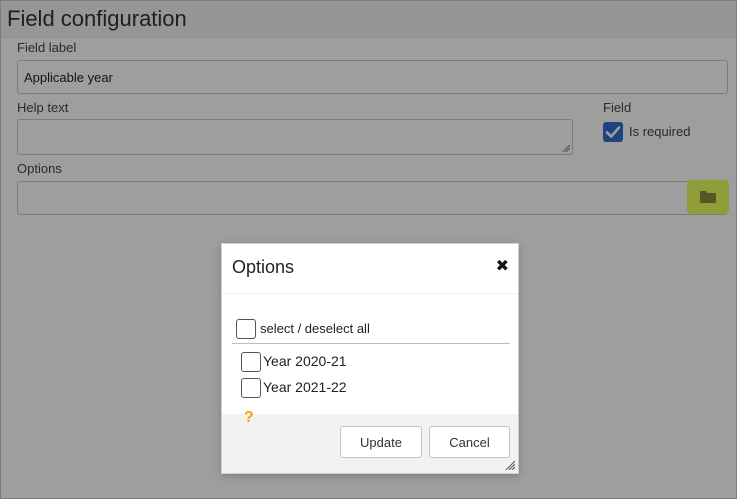 The height and width of the screenshot is (499, 737). What do you see at coordinates (249, 418) in the screenshot?
I see `help-icon: ?` at bounding box center [249, 418].